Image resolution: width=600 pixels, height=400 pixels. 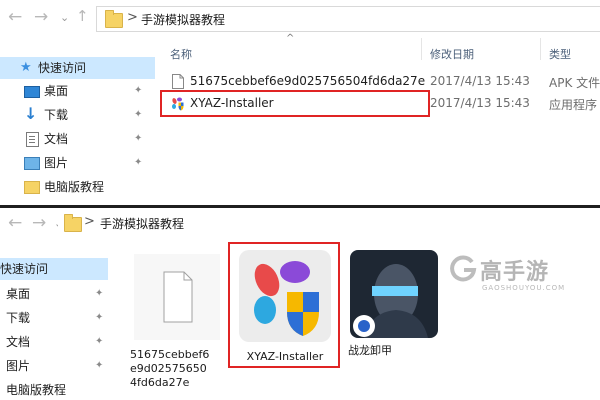 I want to click on up-arrow-icon: ↑, so click(x=82, y=16).